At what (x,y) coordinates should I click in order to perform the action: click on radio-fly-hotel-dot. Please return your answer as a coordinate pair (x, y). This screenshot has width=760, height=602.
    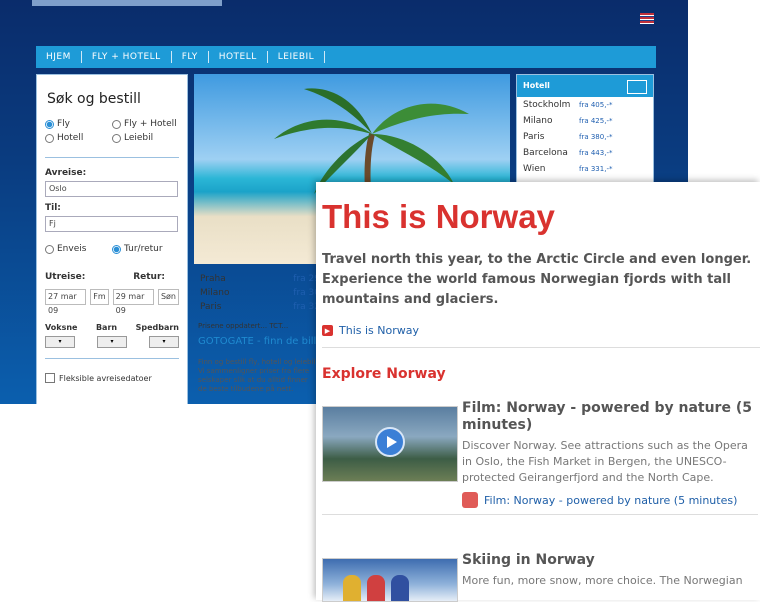
    Looking at the image, I should click on (116, 124).